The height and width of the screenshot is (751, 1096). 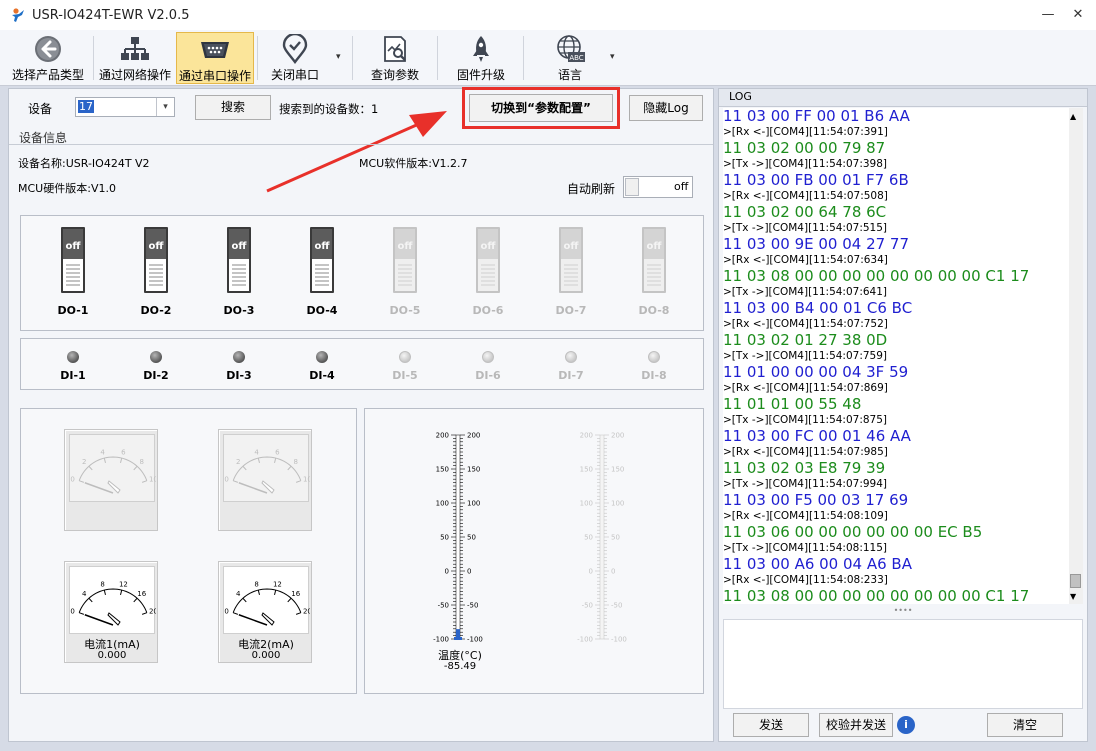 I want to click on thermo-tick-label-right: -50, so click(x=472, y=606).